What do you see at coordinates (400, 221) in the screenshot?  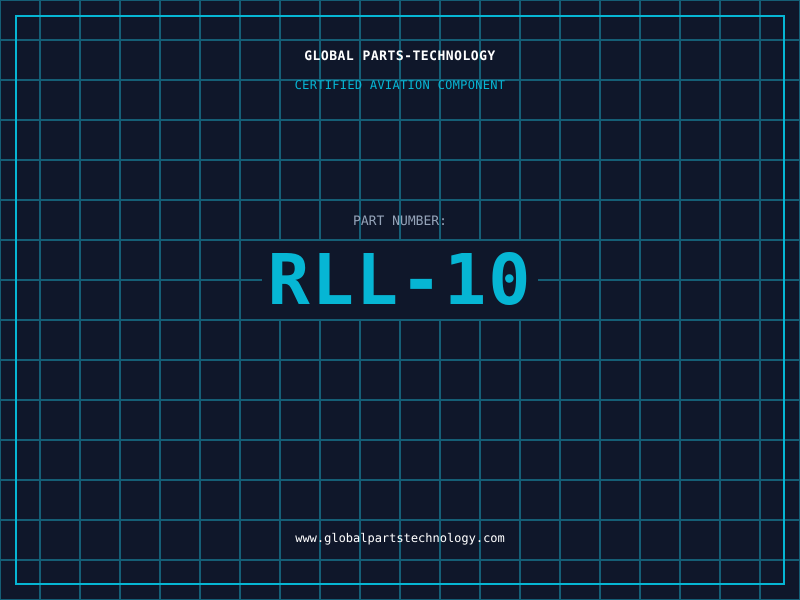 I see `part-number-label: PART NUMBER:` at bounding box center [400, 221].